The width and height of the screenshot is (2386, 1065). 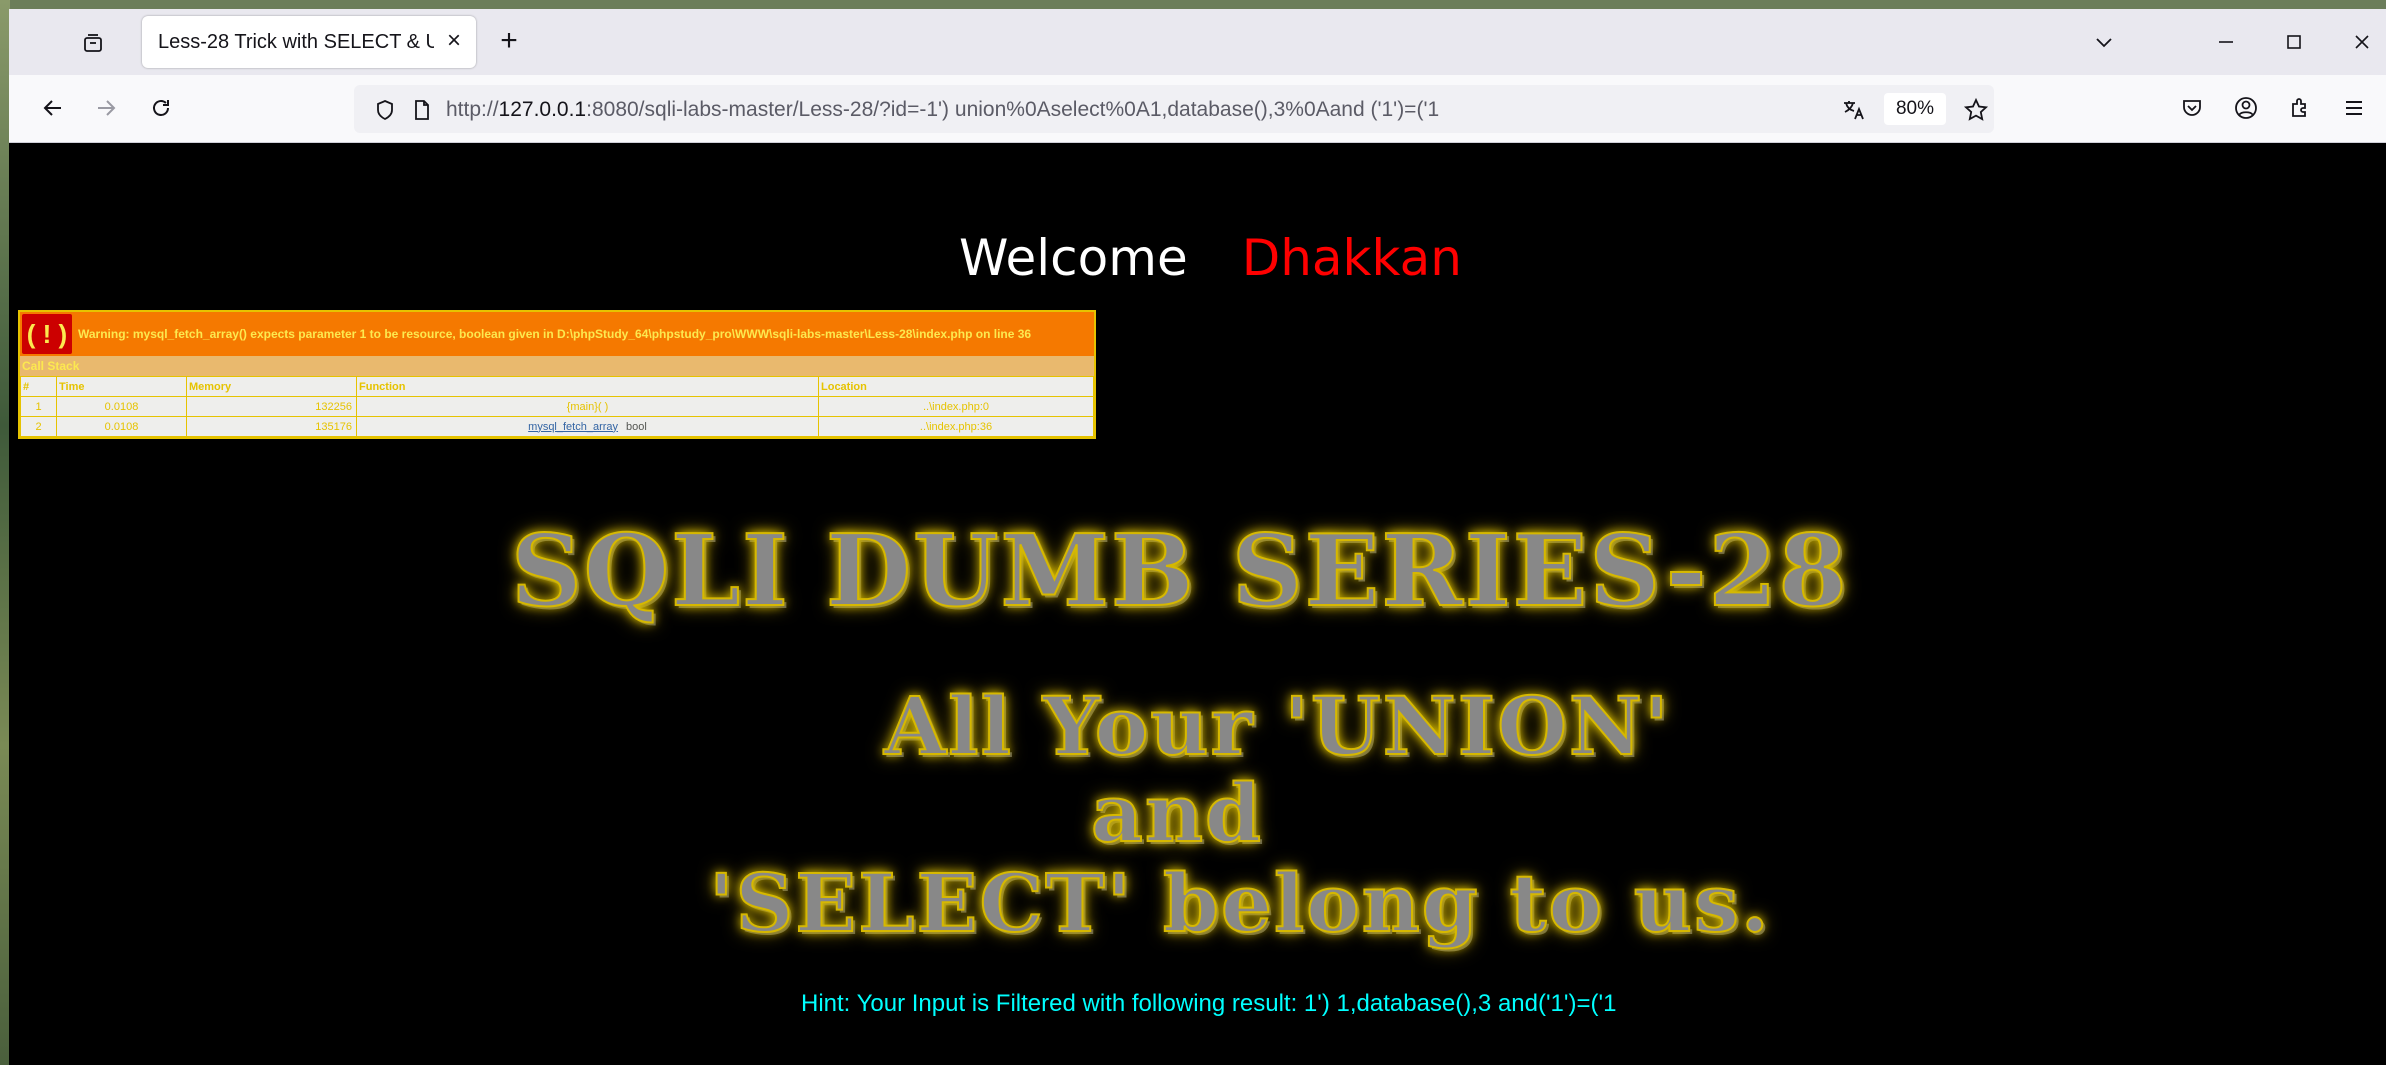 What do you see at coordinates (93, 43) in the screenshot?
I see `tab-list-icon` at bounding box center [93, 43].